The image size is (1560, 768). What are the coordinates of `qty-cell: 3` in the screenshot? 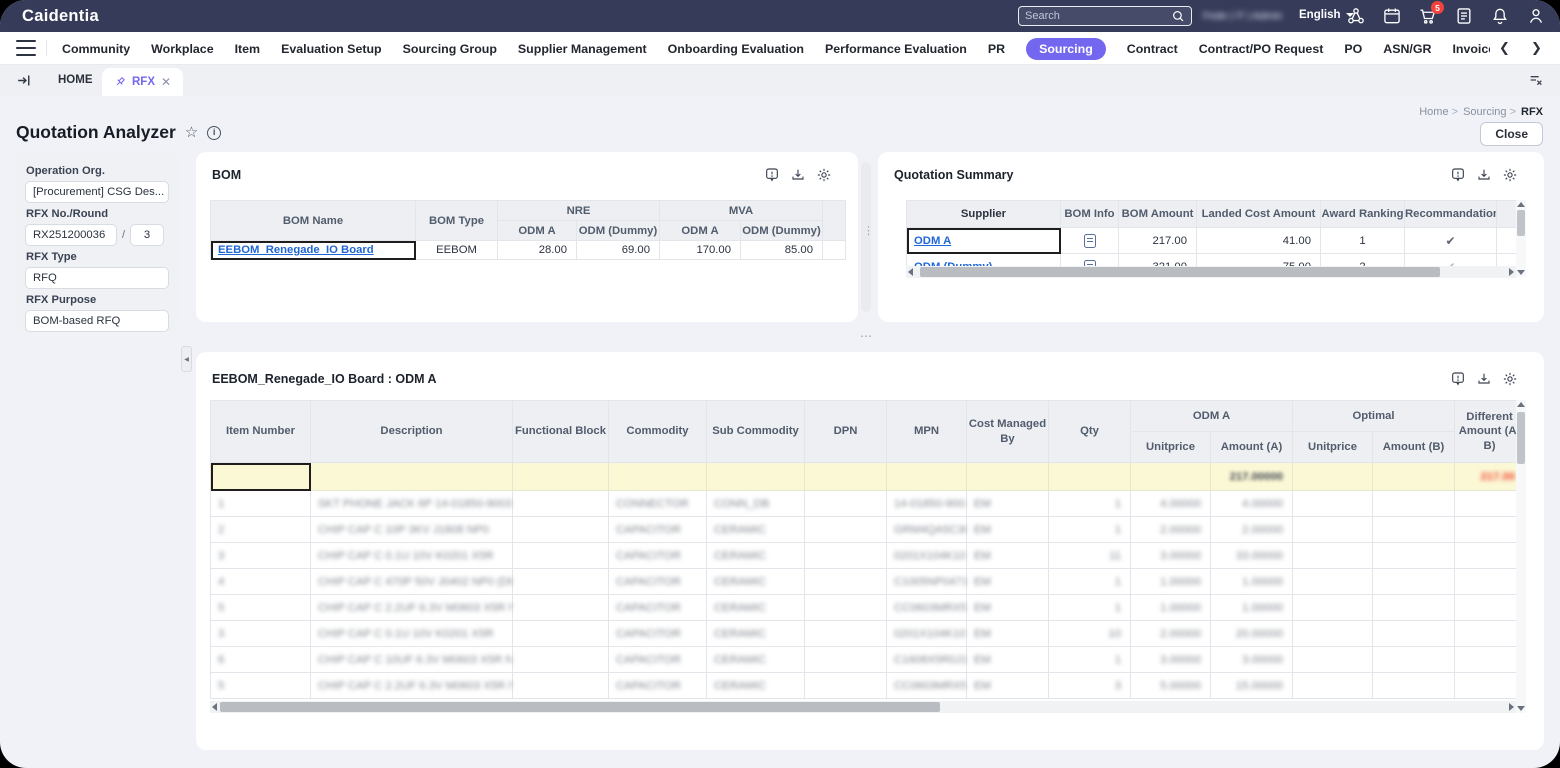 It's located at (1089, 685).